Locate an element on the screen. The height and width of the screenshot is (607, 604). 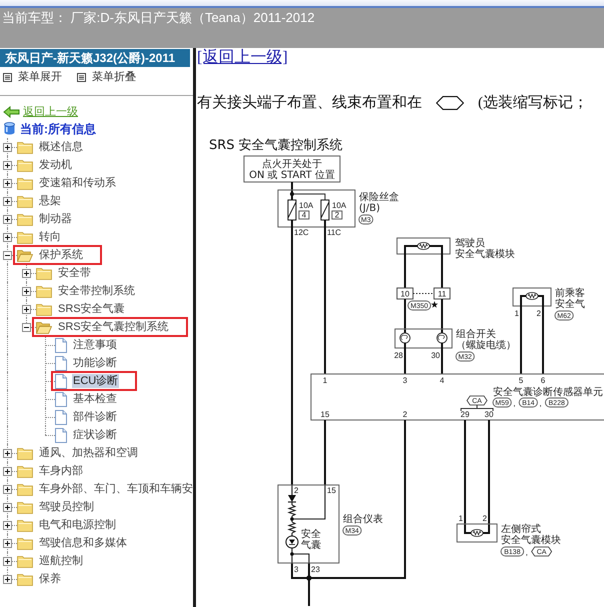
menu-action-link: 菜单折叠 is located at coordinates (114, 77).